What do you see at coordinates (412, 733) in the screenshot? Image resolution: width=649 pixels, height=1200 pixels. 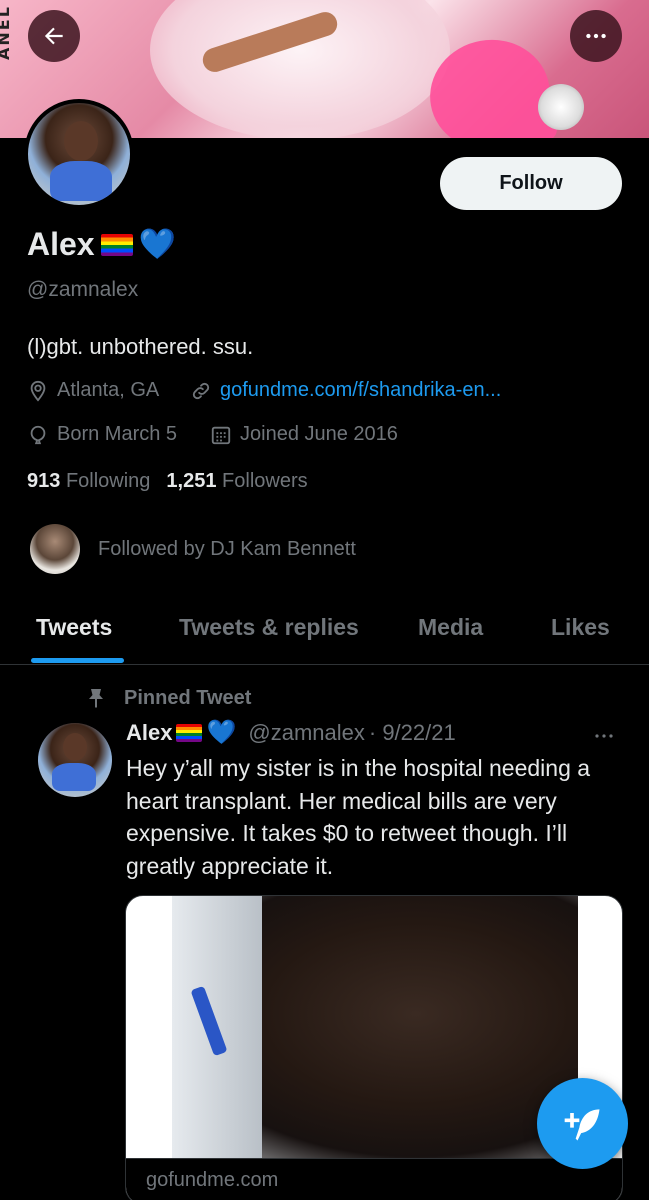 I see `tweet-date: · 9/22/21` at bounding box center [412, 733].